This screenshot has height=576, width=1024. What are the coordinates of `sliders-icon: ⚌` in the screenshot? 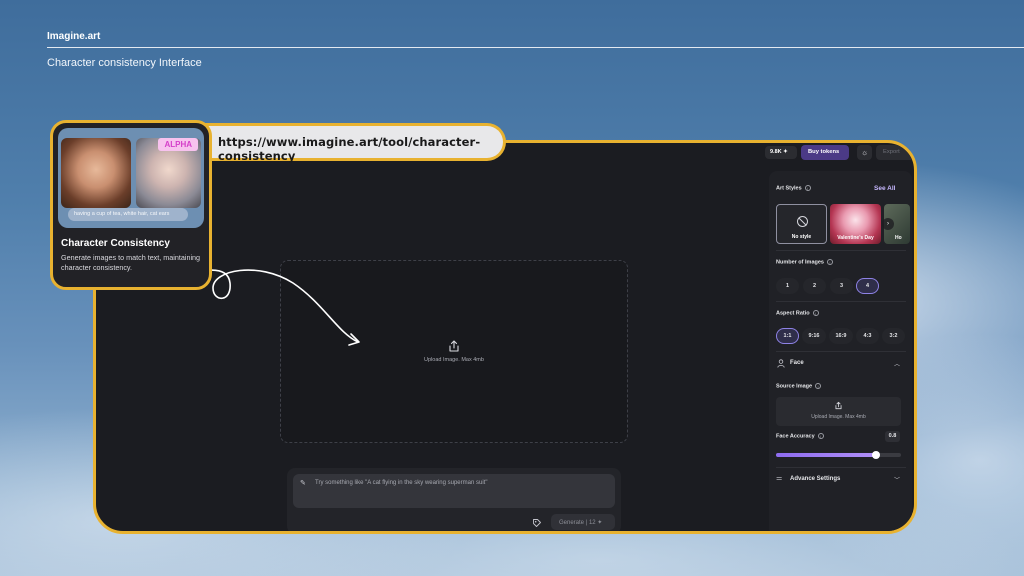 It's located at (779, 478).